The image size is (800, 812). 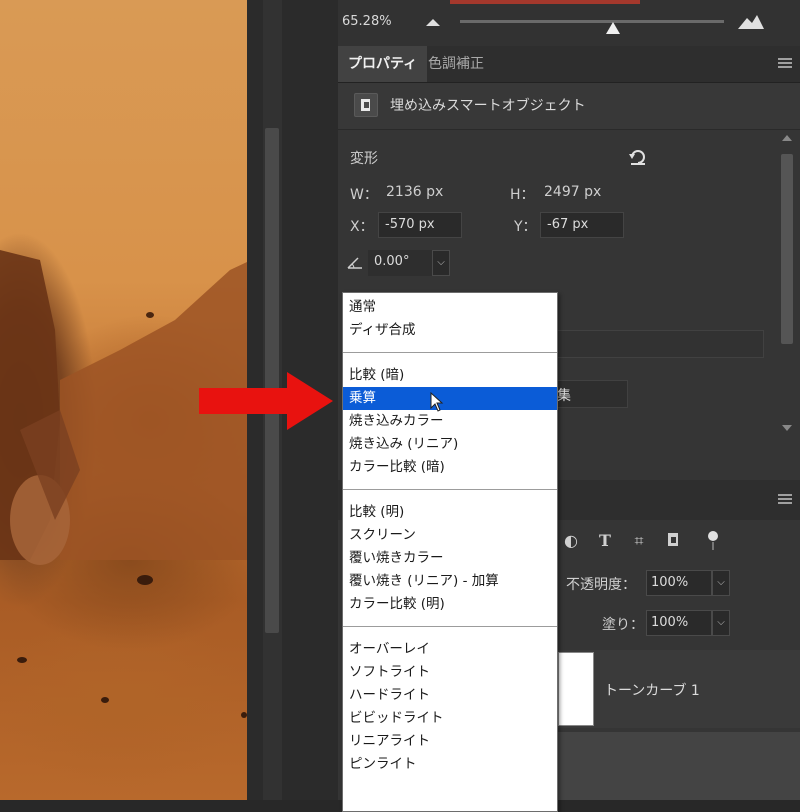 I want to click on filter-smart-object-icon, so click(x=673, y=541).